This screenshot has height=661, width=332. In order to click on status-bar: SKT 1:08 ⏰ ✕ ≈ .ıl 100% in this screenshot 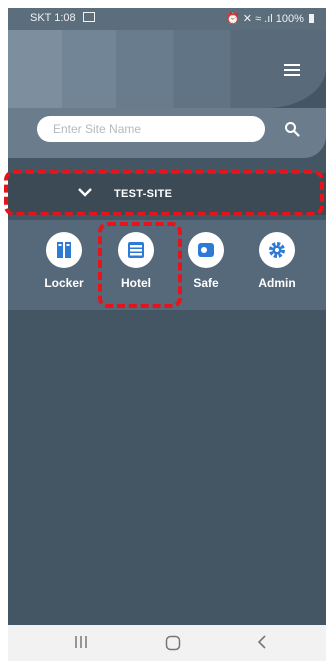, I will do `click(167, 19)`.